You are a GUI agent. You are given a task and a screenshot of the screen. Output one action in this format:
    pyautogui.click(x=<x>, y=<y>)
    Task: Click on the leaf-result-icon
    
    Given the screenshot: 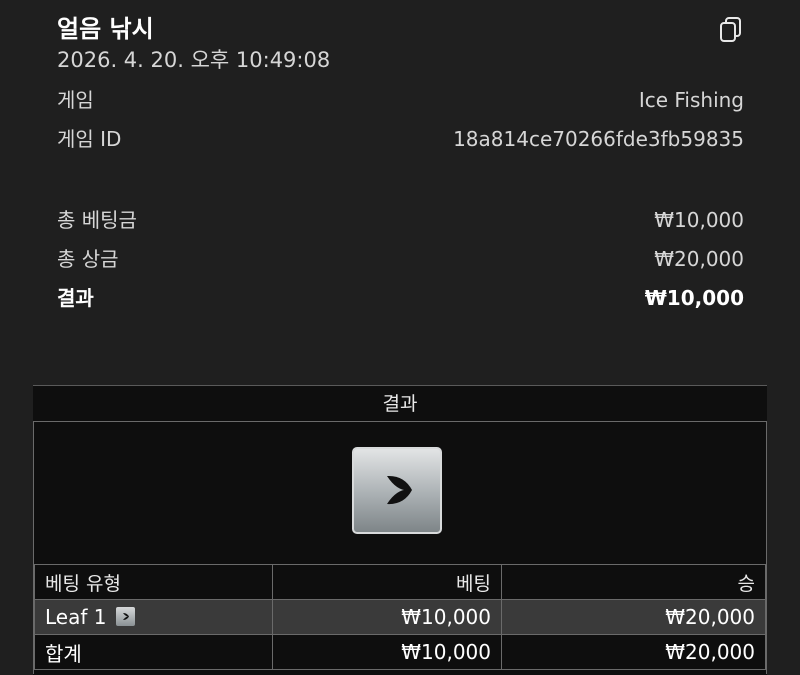 What is the action you would take?
    pyautogui.click(x=399, y=490)
    